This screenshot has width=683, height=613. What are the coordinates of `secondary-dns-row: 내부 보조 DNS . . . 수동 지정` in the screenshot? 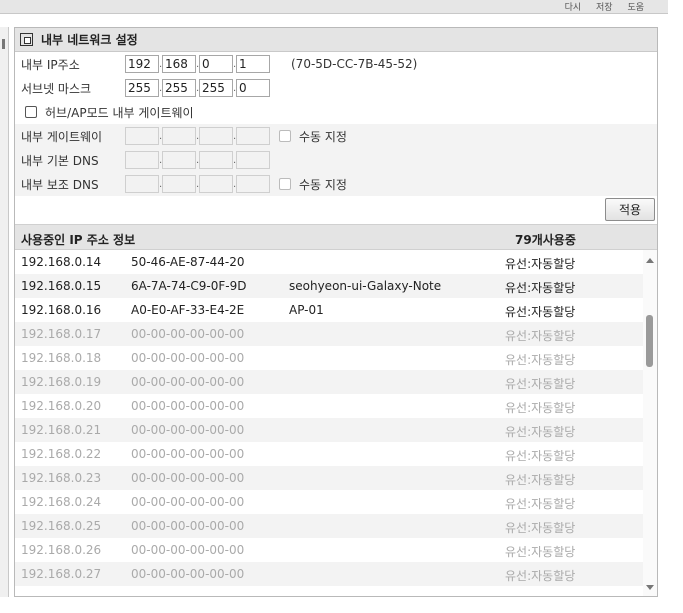 It's located at (336, 184).